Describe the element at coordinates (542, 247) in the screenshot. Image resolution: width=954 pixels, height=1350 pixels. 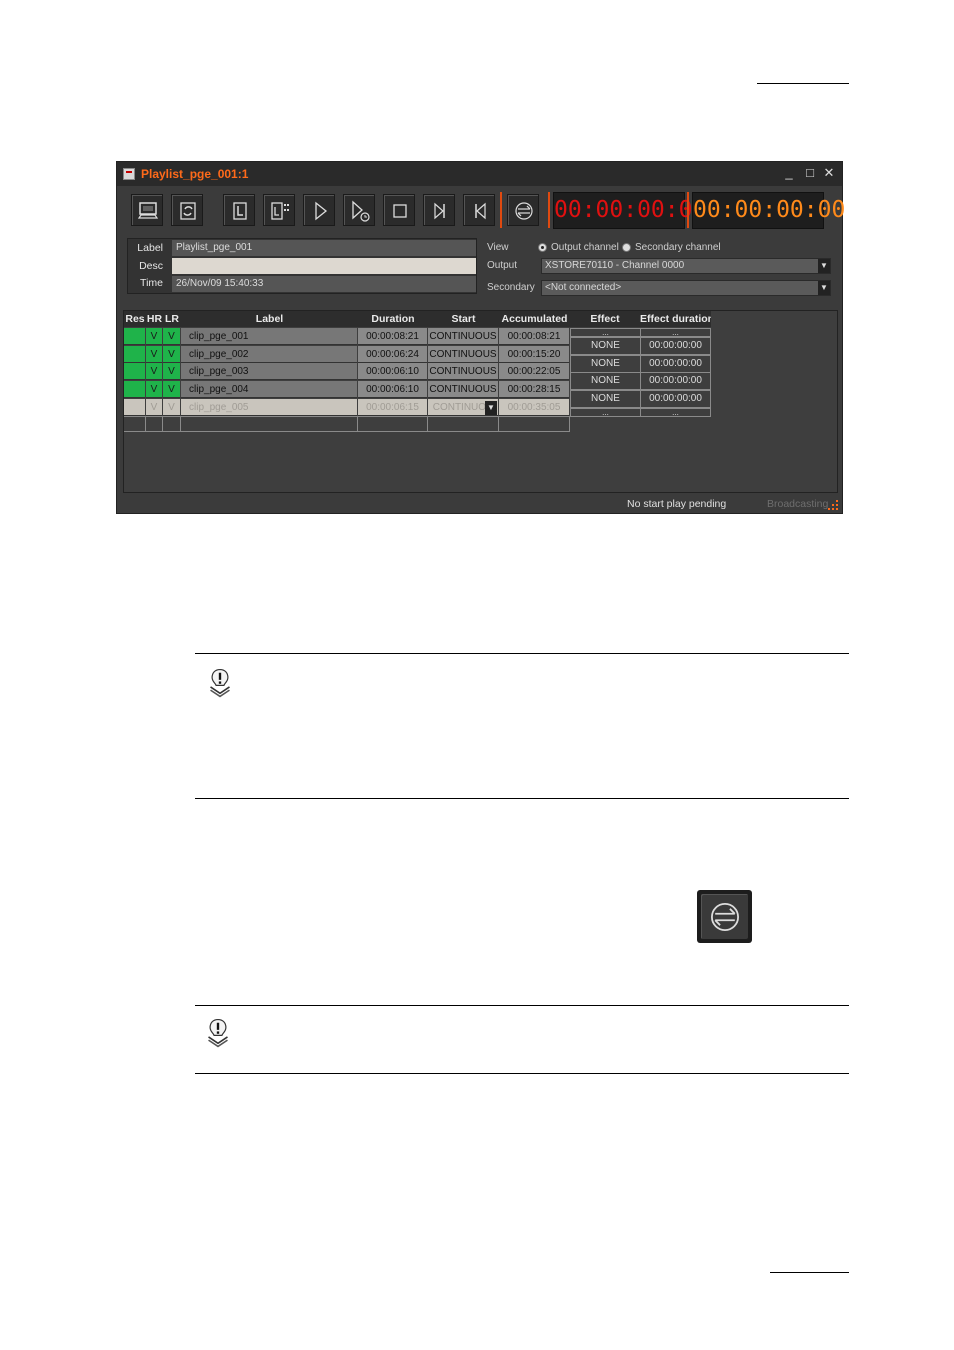
I see `output-channel-radio` at that location.